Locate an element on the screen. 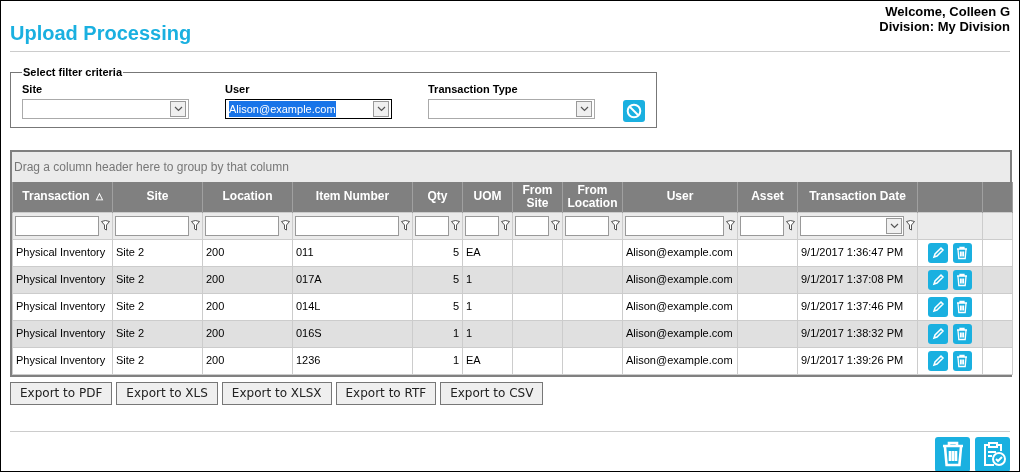  field-label: Transaction Type is located at coordinates (473, 89).